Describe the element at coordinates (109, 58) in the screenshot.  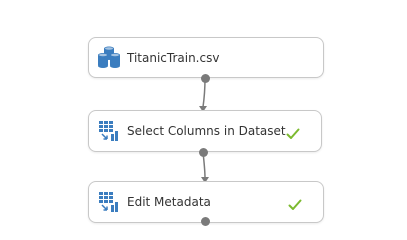
I see `dataset-icon` at that location.